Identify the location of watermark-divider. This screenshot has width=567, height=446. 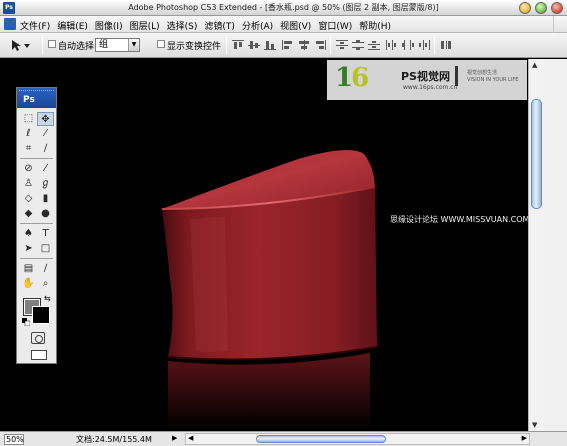
(456, 76).